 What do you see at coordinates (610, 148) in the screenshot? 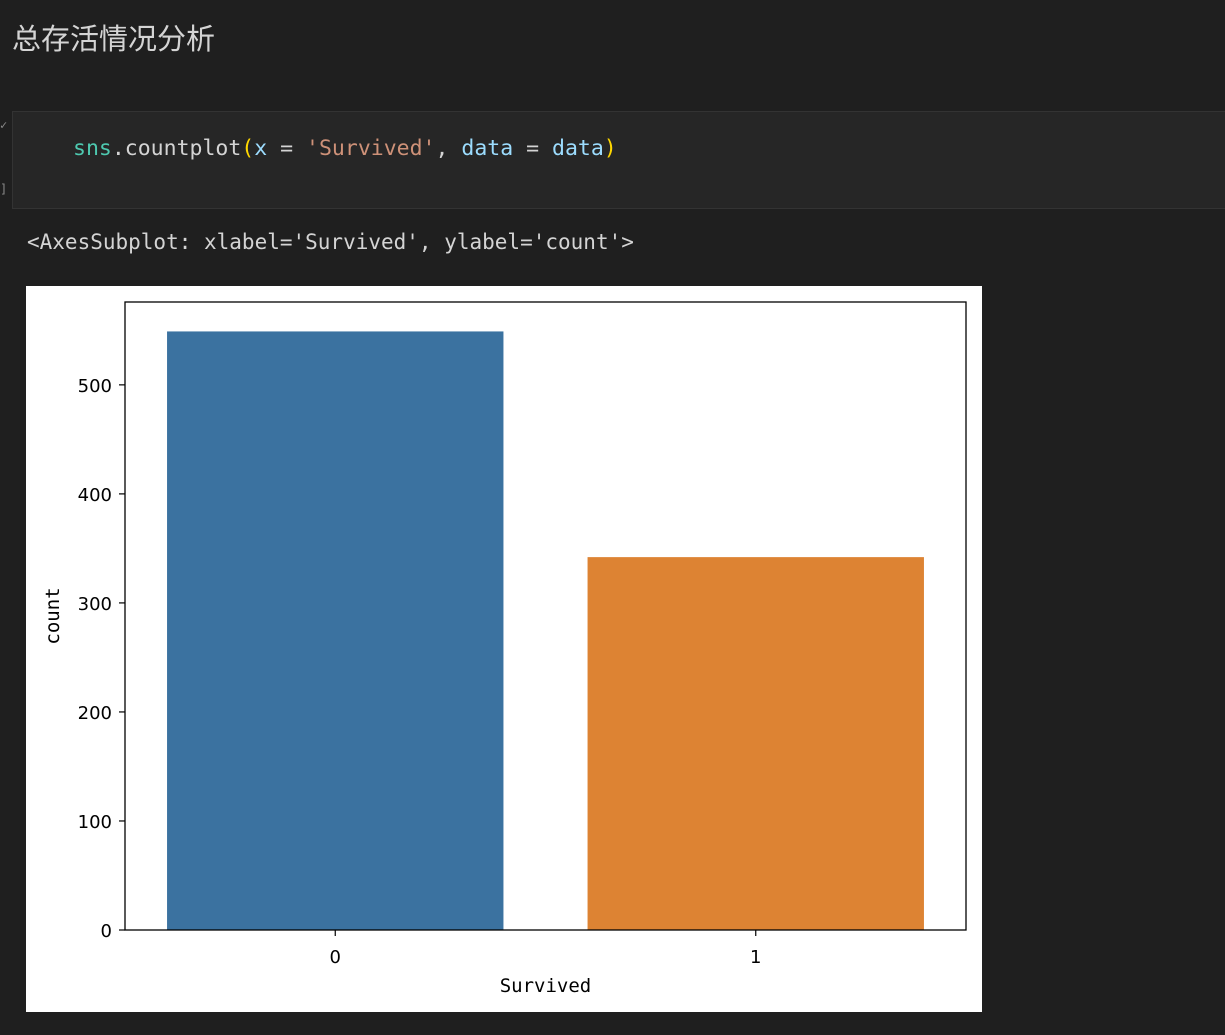
I see `code-token-close-paren: )` at bounding box center [610, 148].